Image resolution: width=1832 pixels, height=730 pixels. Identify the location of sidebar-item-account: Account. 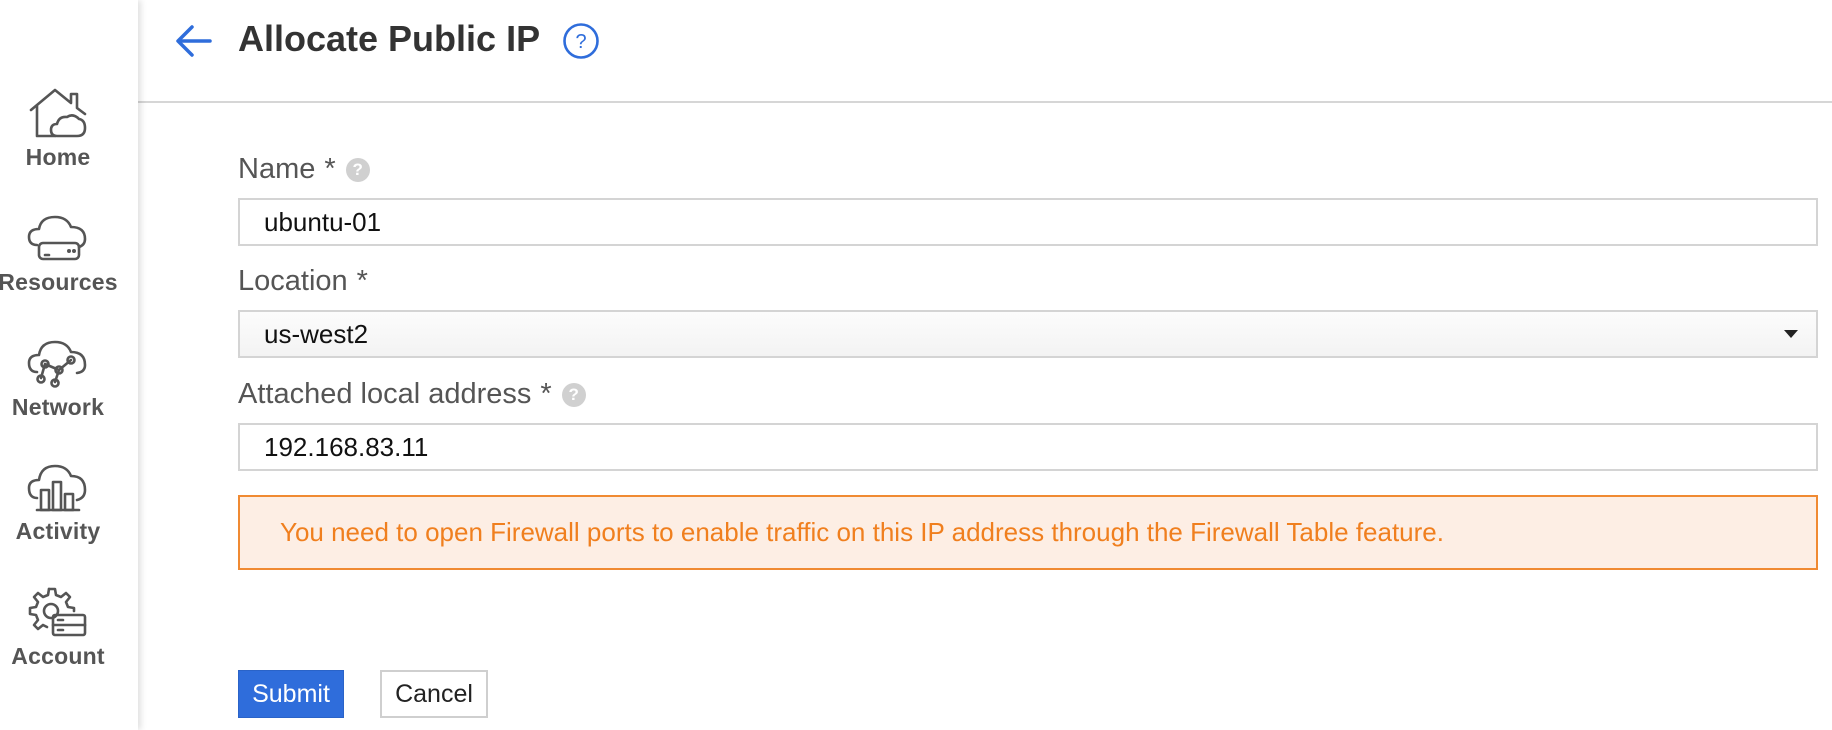
(58, 640).